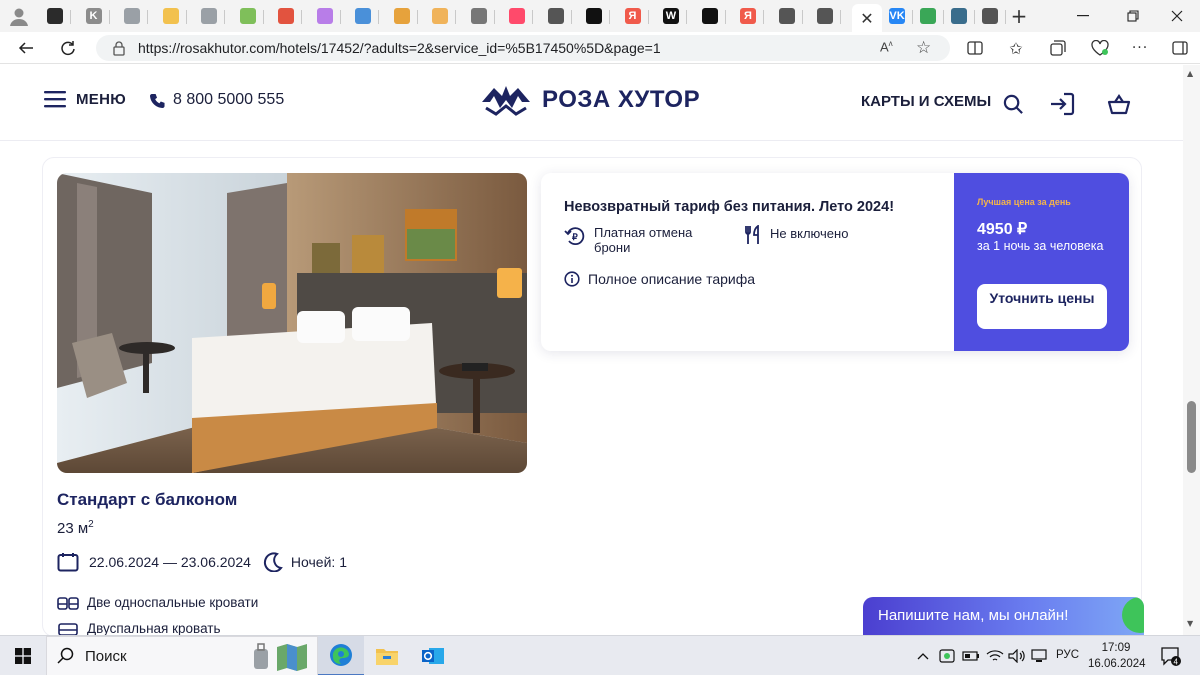  I want to click on tab-14-favicon-icon, so click(555, 16).